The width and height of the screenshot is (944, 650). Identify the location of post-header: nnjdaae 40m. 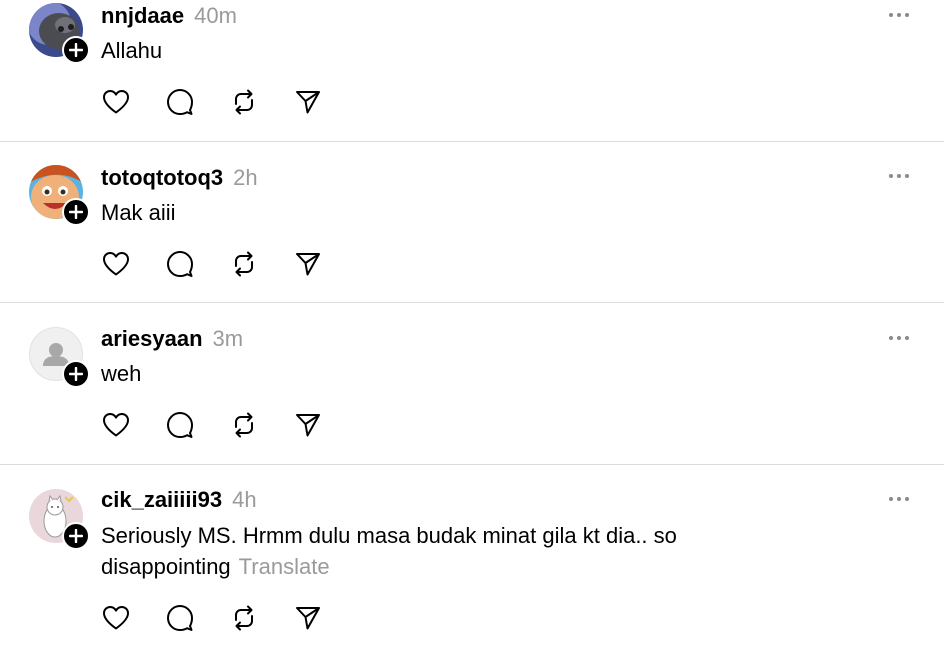
(169, 16).